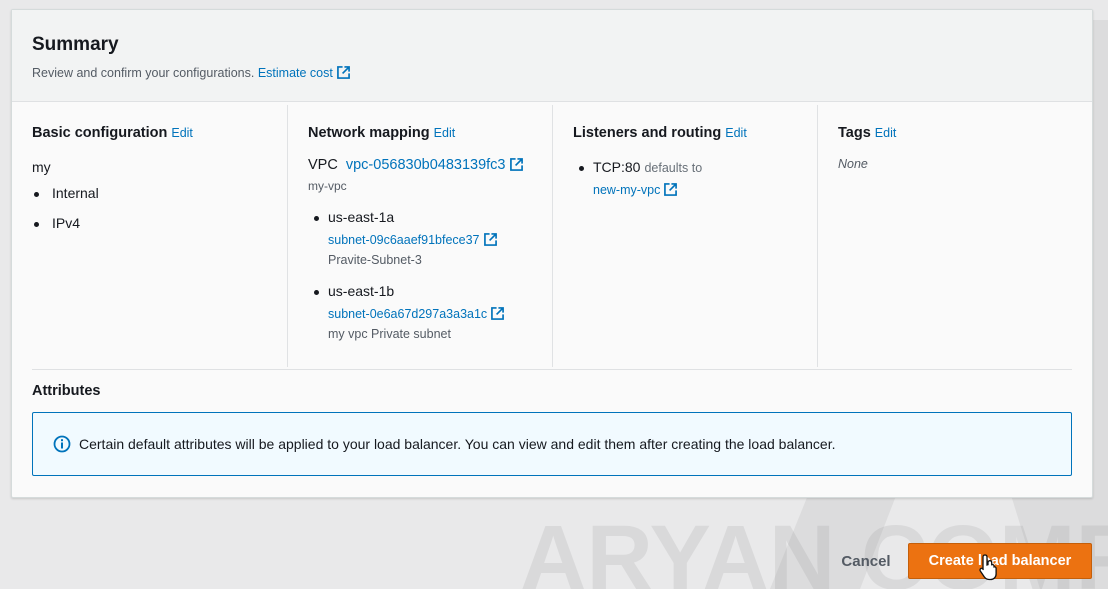 Image resolution: width=1108 pixels, height=589 pixels. Describe the element at coordinates (389, 334) in the screenshot. I see `subnet-2-name: my vpc Private subnet` at that location.